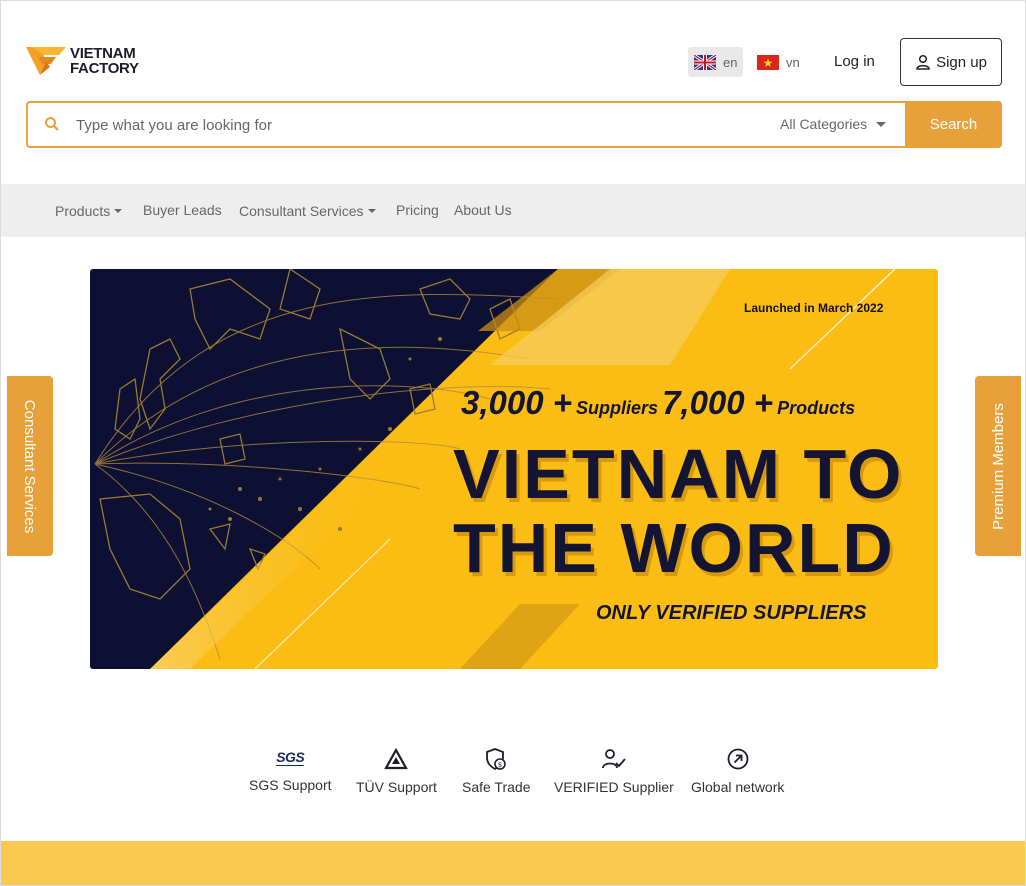 This screenshot has height=886, width=1026. Describe the element at coordinates (83, 211) in the screenshot. I see `nav-item-label: Products` at that location.